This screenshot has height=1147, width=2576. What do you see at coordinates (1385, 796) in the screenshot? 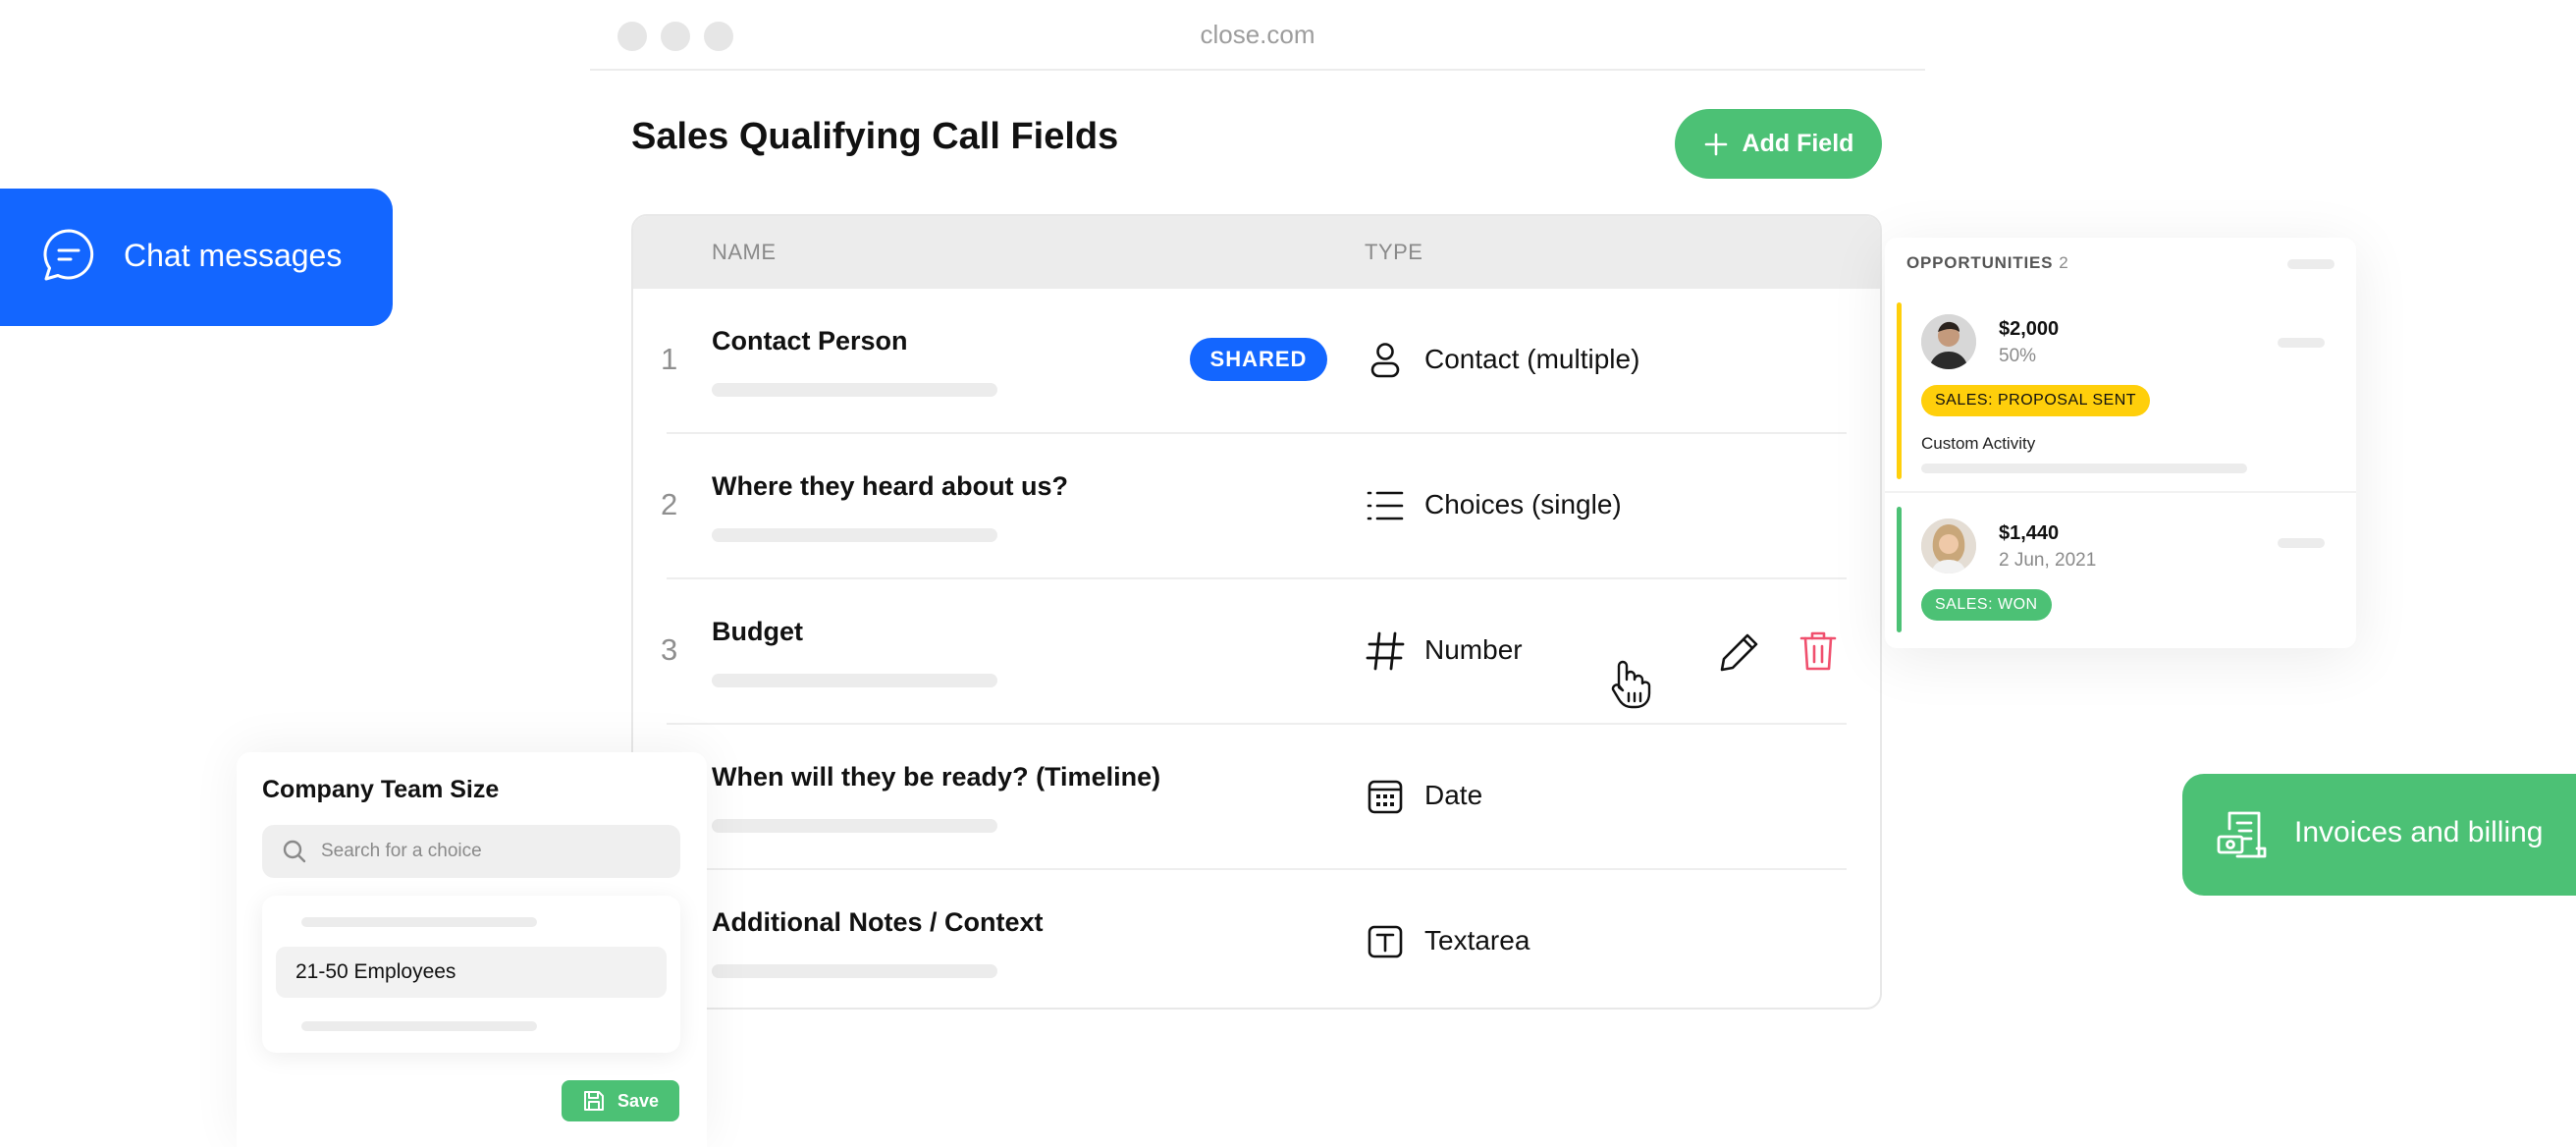
I see `calendar-icon` at bounding box center [1385, 796].